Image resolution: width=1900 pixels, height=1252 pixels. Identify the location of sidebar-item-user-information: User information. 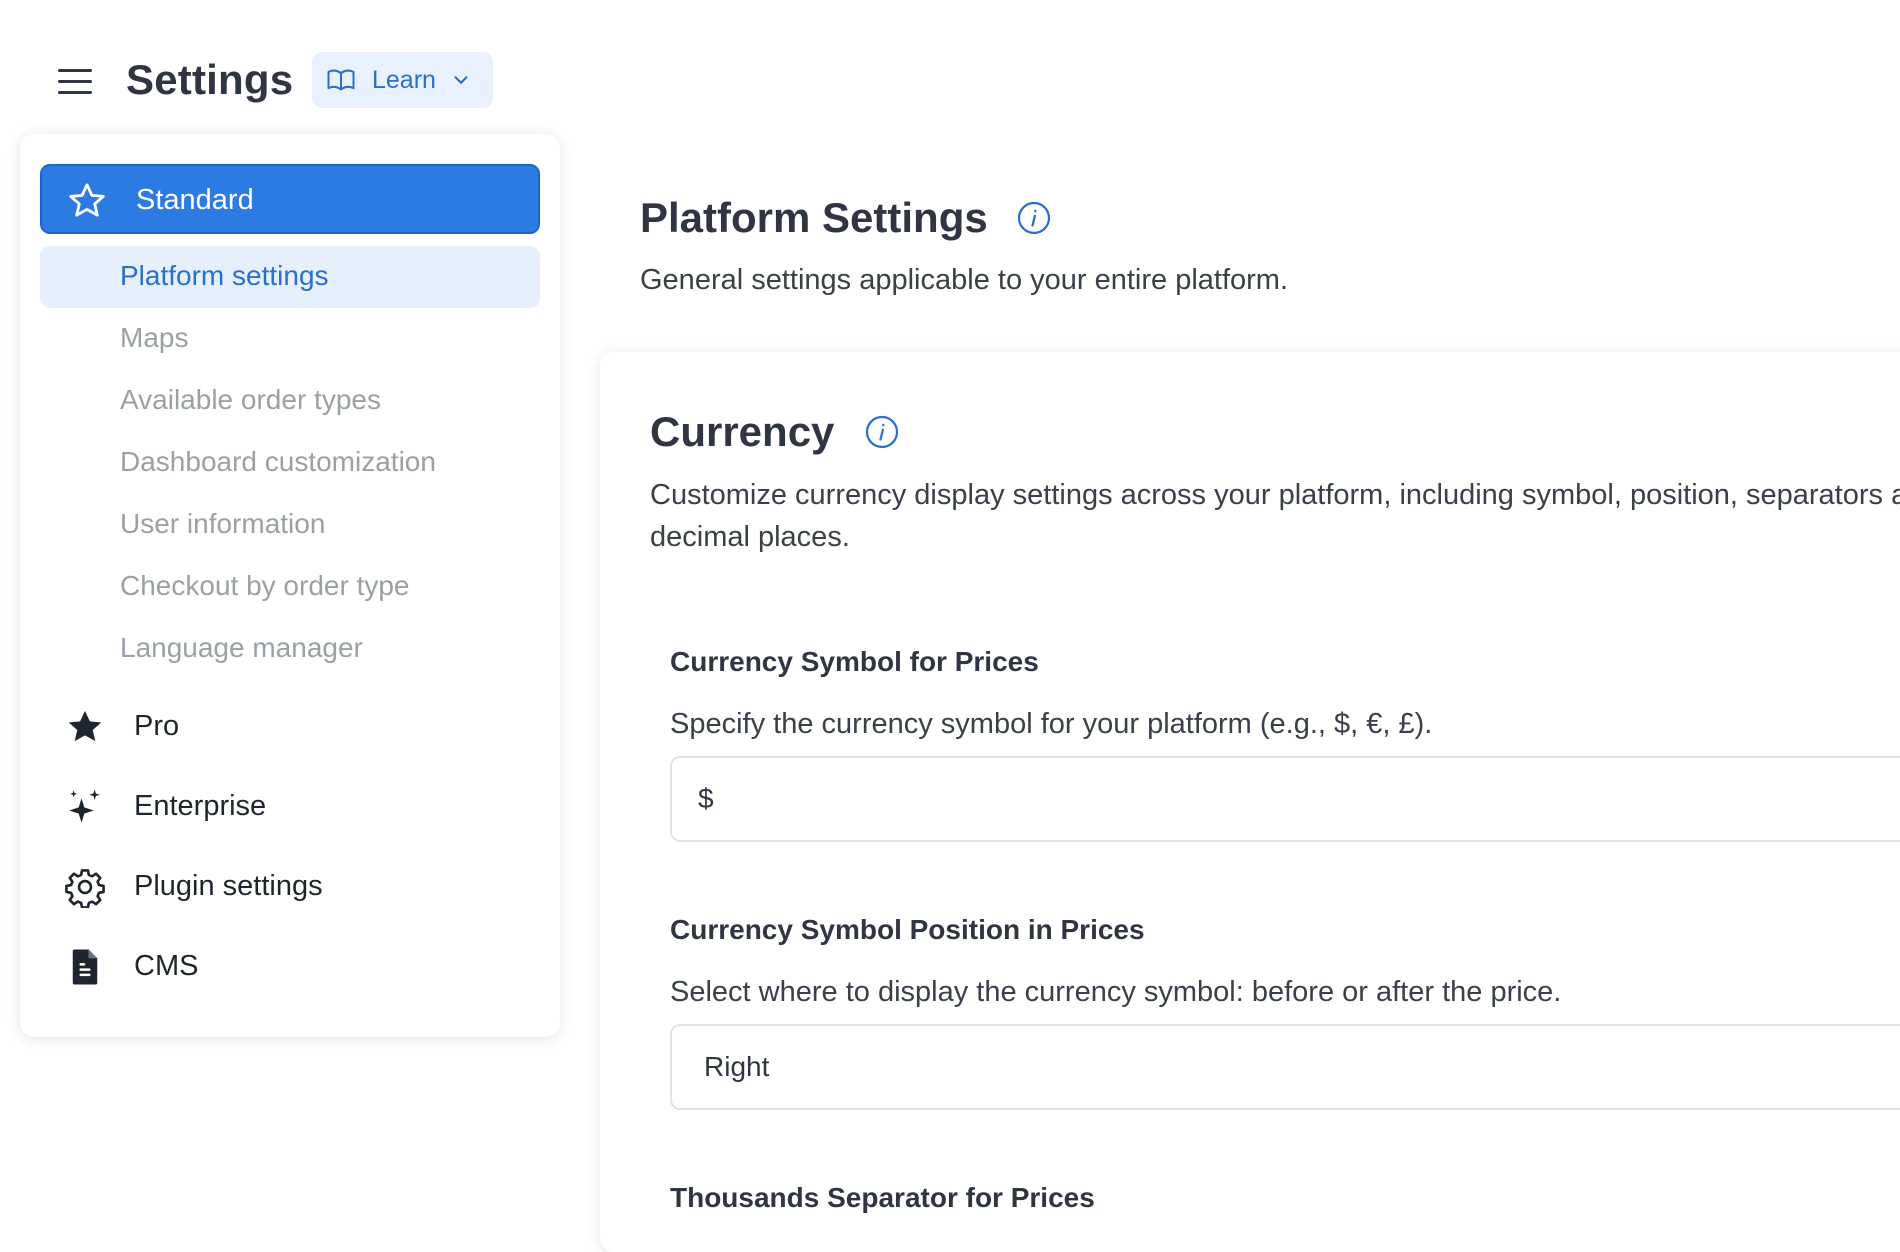
(290, 525).